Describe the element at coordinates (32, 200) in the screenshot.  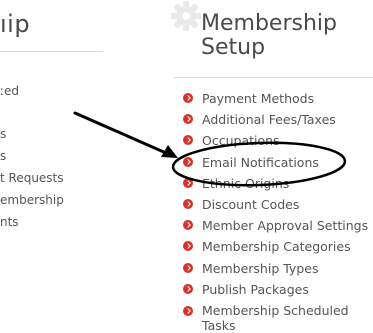
I see `left-panel-item: embership` at that location.